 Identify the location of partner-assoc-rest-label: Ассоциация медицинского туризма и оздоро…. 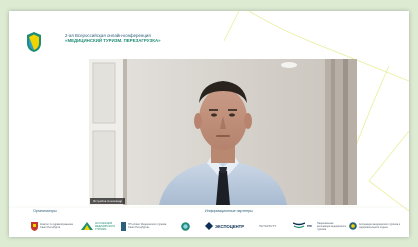
(380, 226).